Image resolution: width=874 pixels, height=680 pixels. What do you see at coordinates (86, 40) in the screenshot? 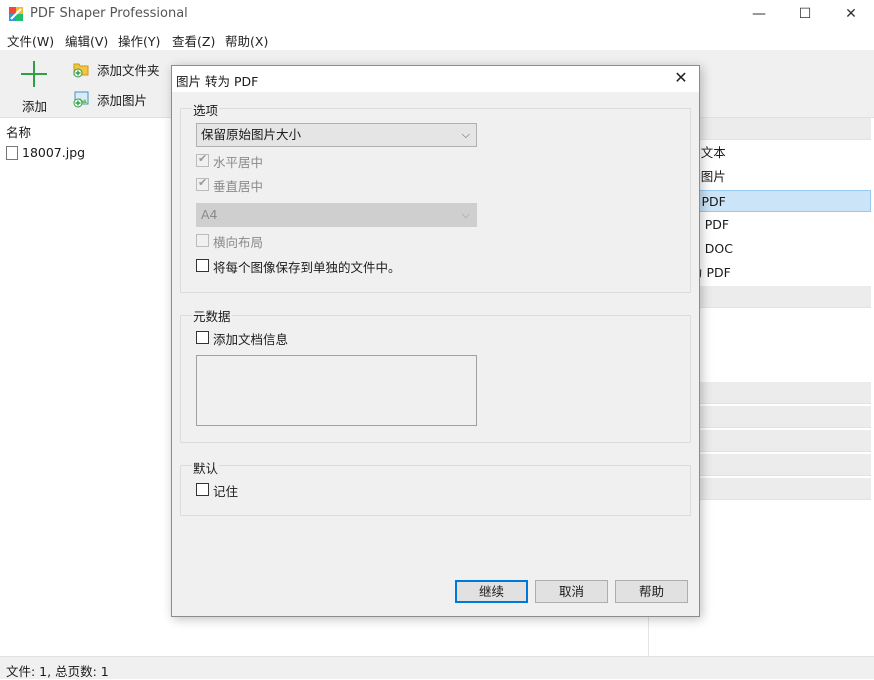
I see `menu-edit: 编辑(V)` at bounding box center [86, 40].